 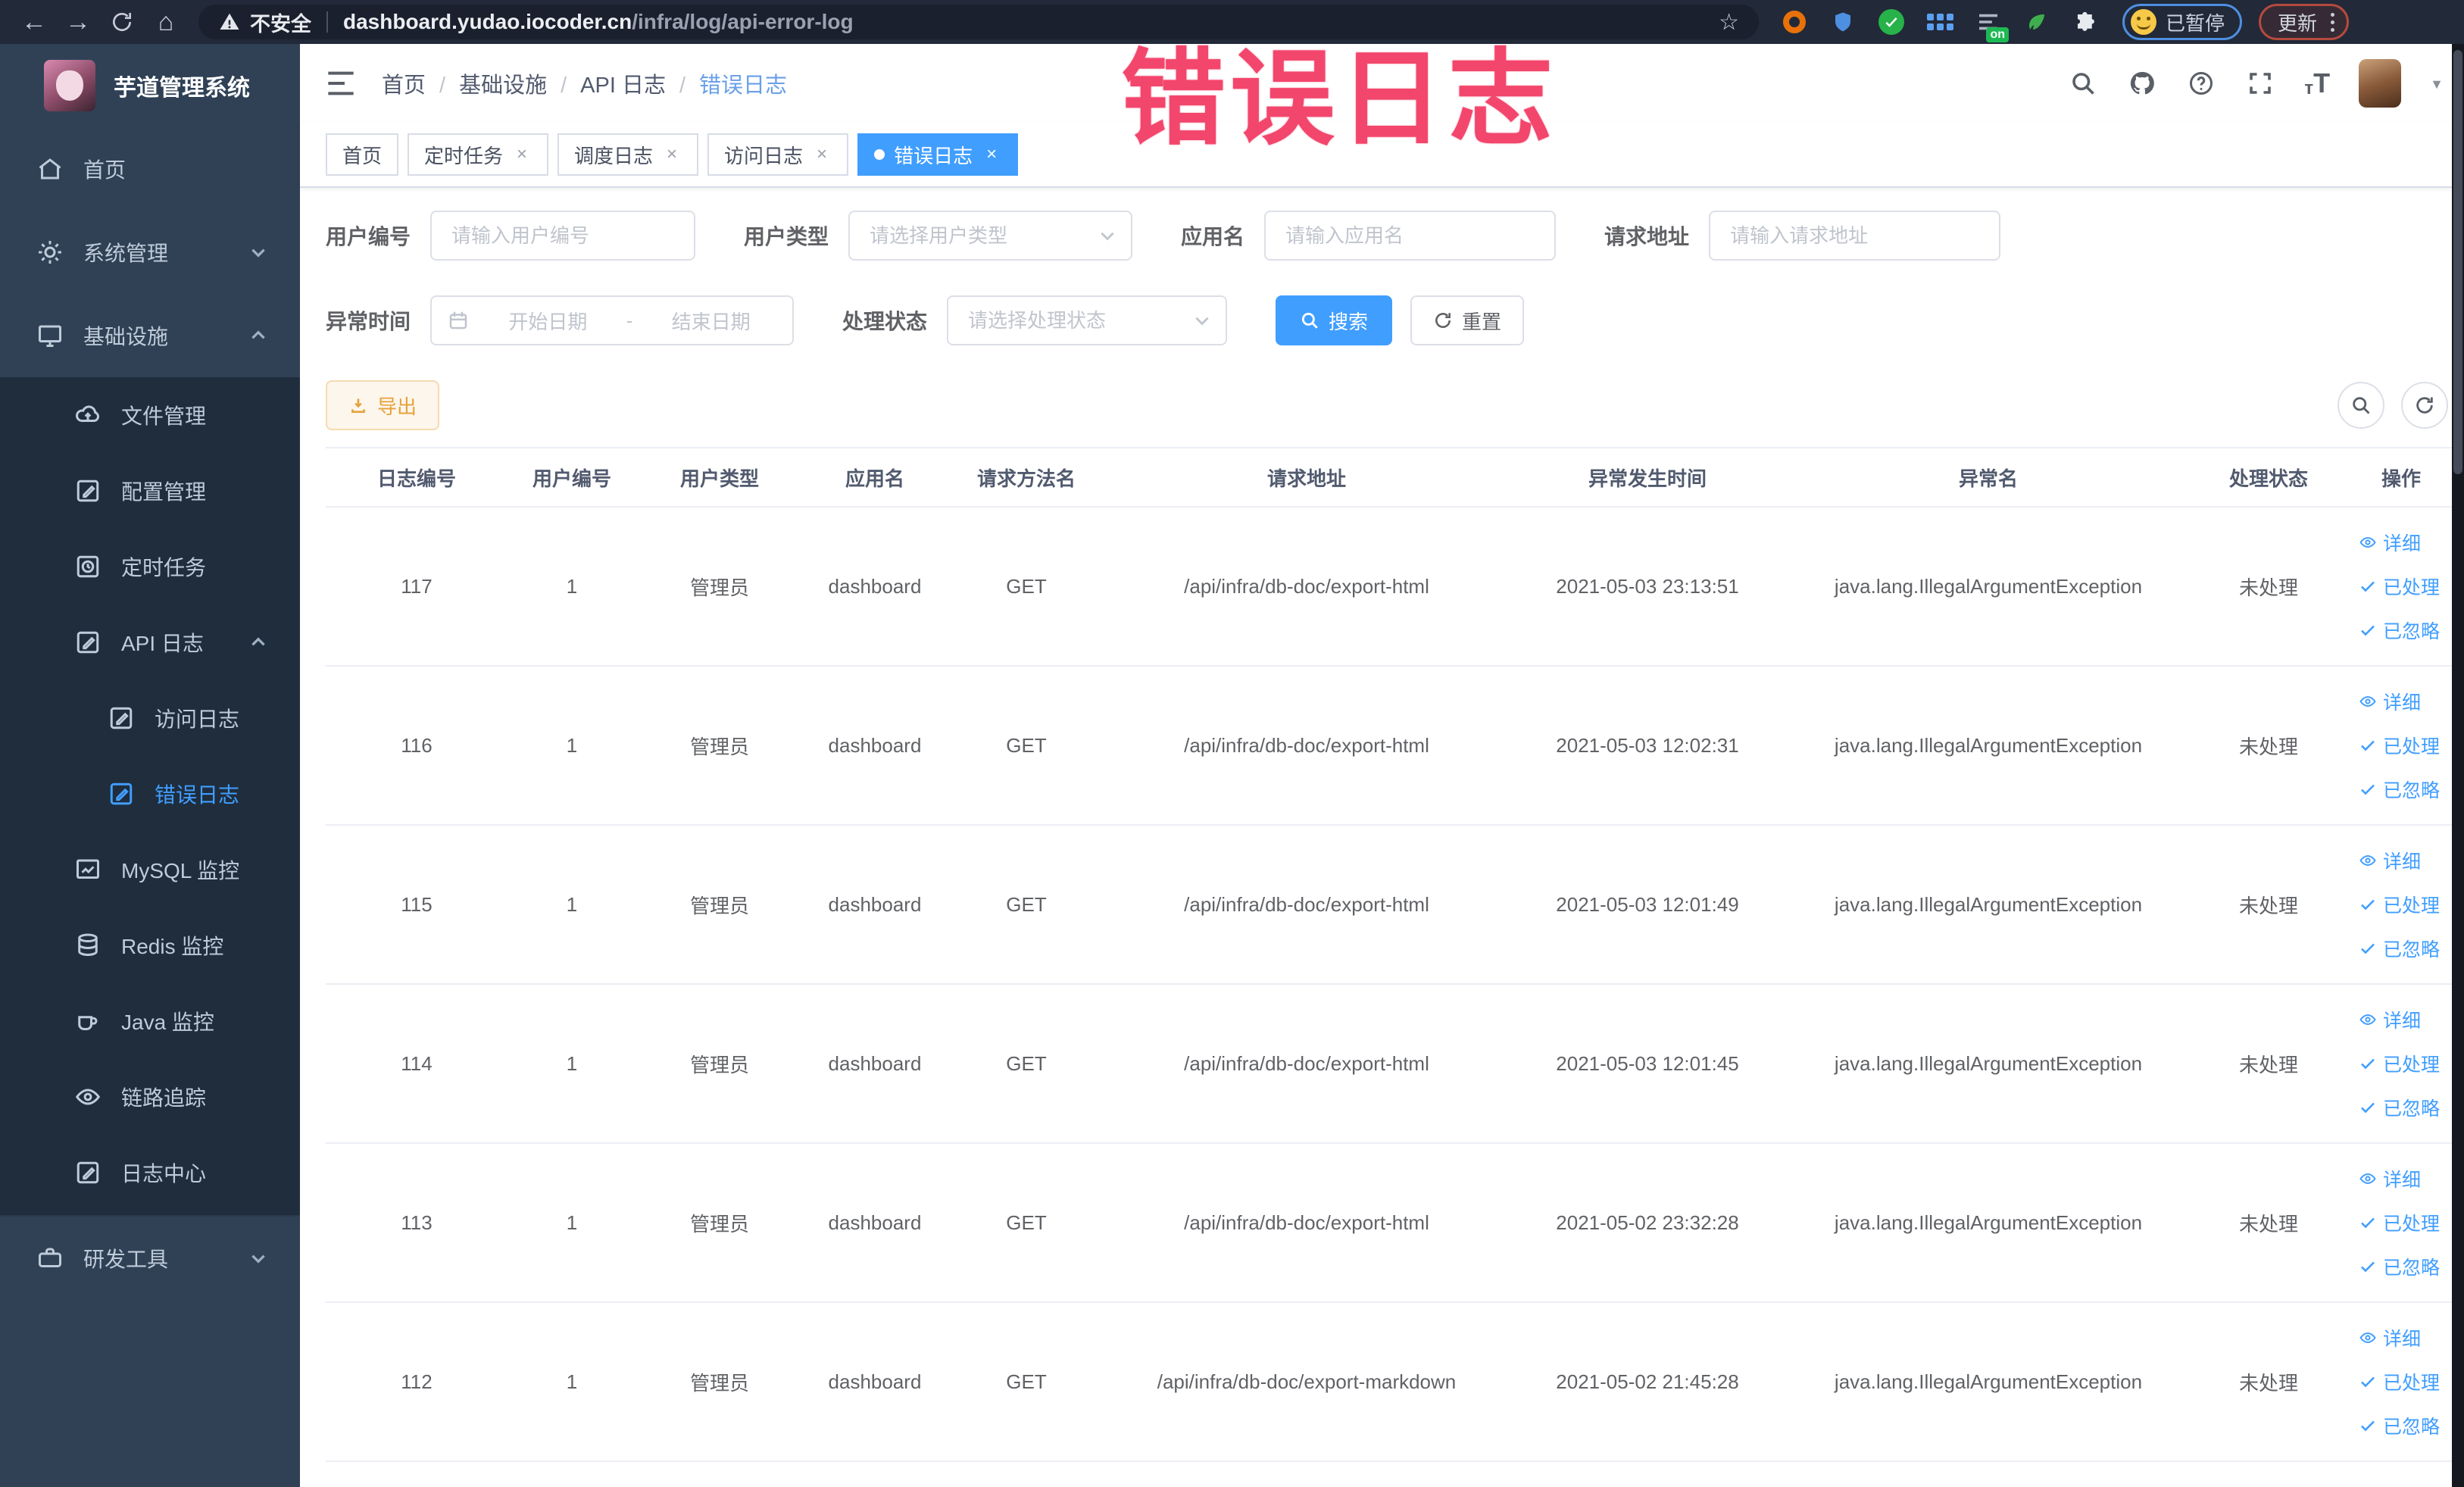 I want to click on sidebar-item-home: 首页, so click(x=150, y=169).